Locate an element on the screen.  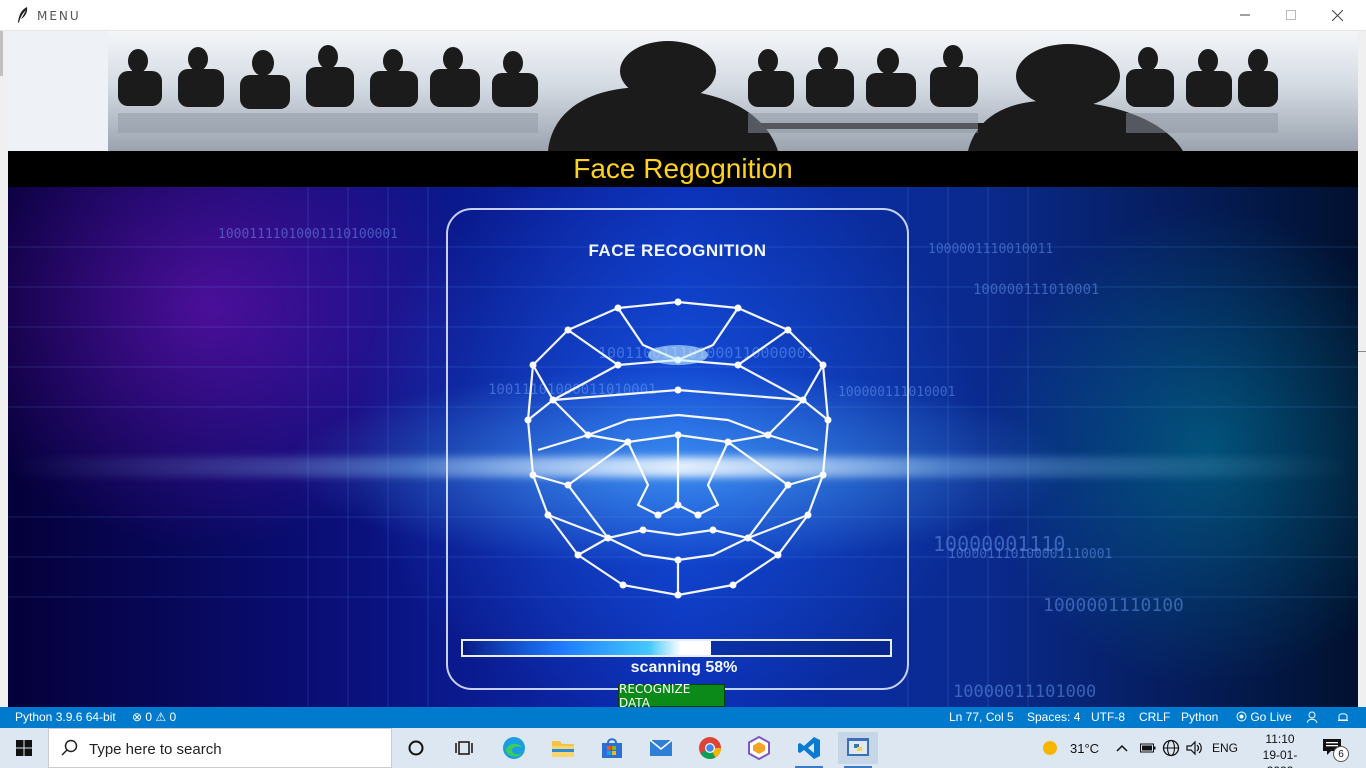
chevron-up-icon is located at coordinates (1122, 748).